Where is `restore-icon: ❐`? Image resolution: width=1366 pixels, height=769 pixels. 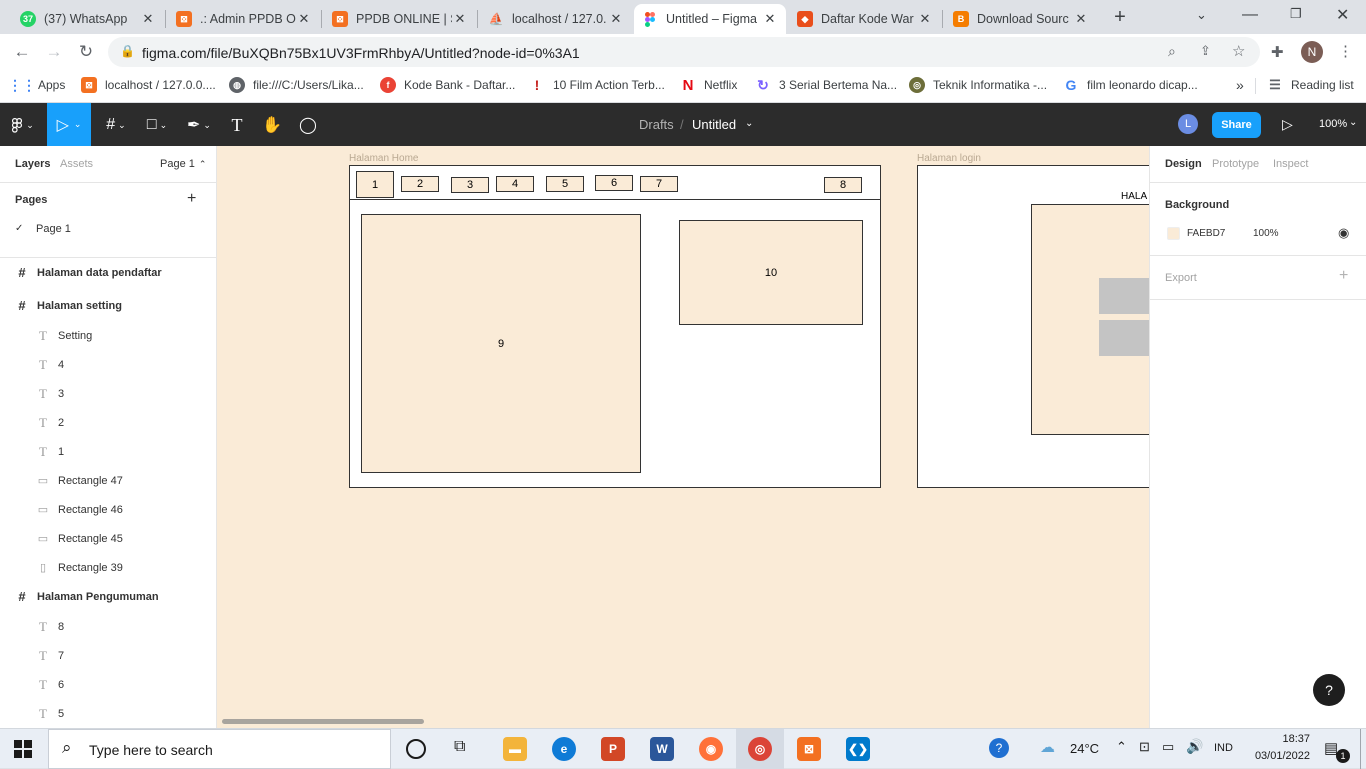 restore-icon: ❐ is located at coordinates (1296, 14).